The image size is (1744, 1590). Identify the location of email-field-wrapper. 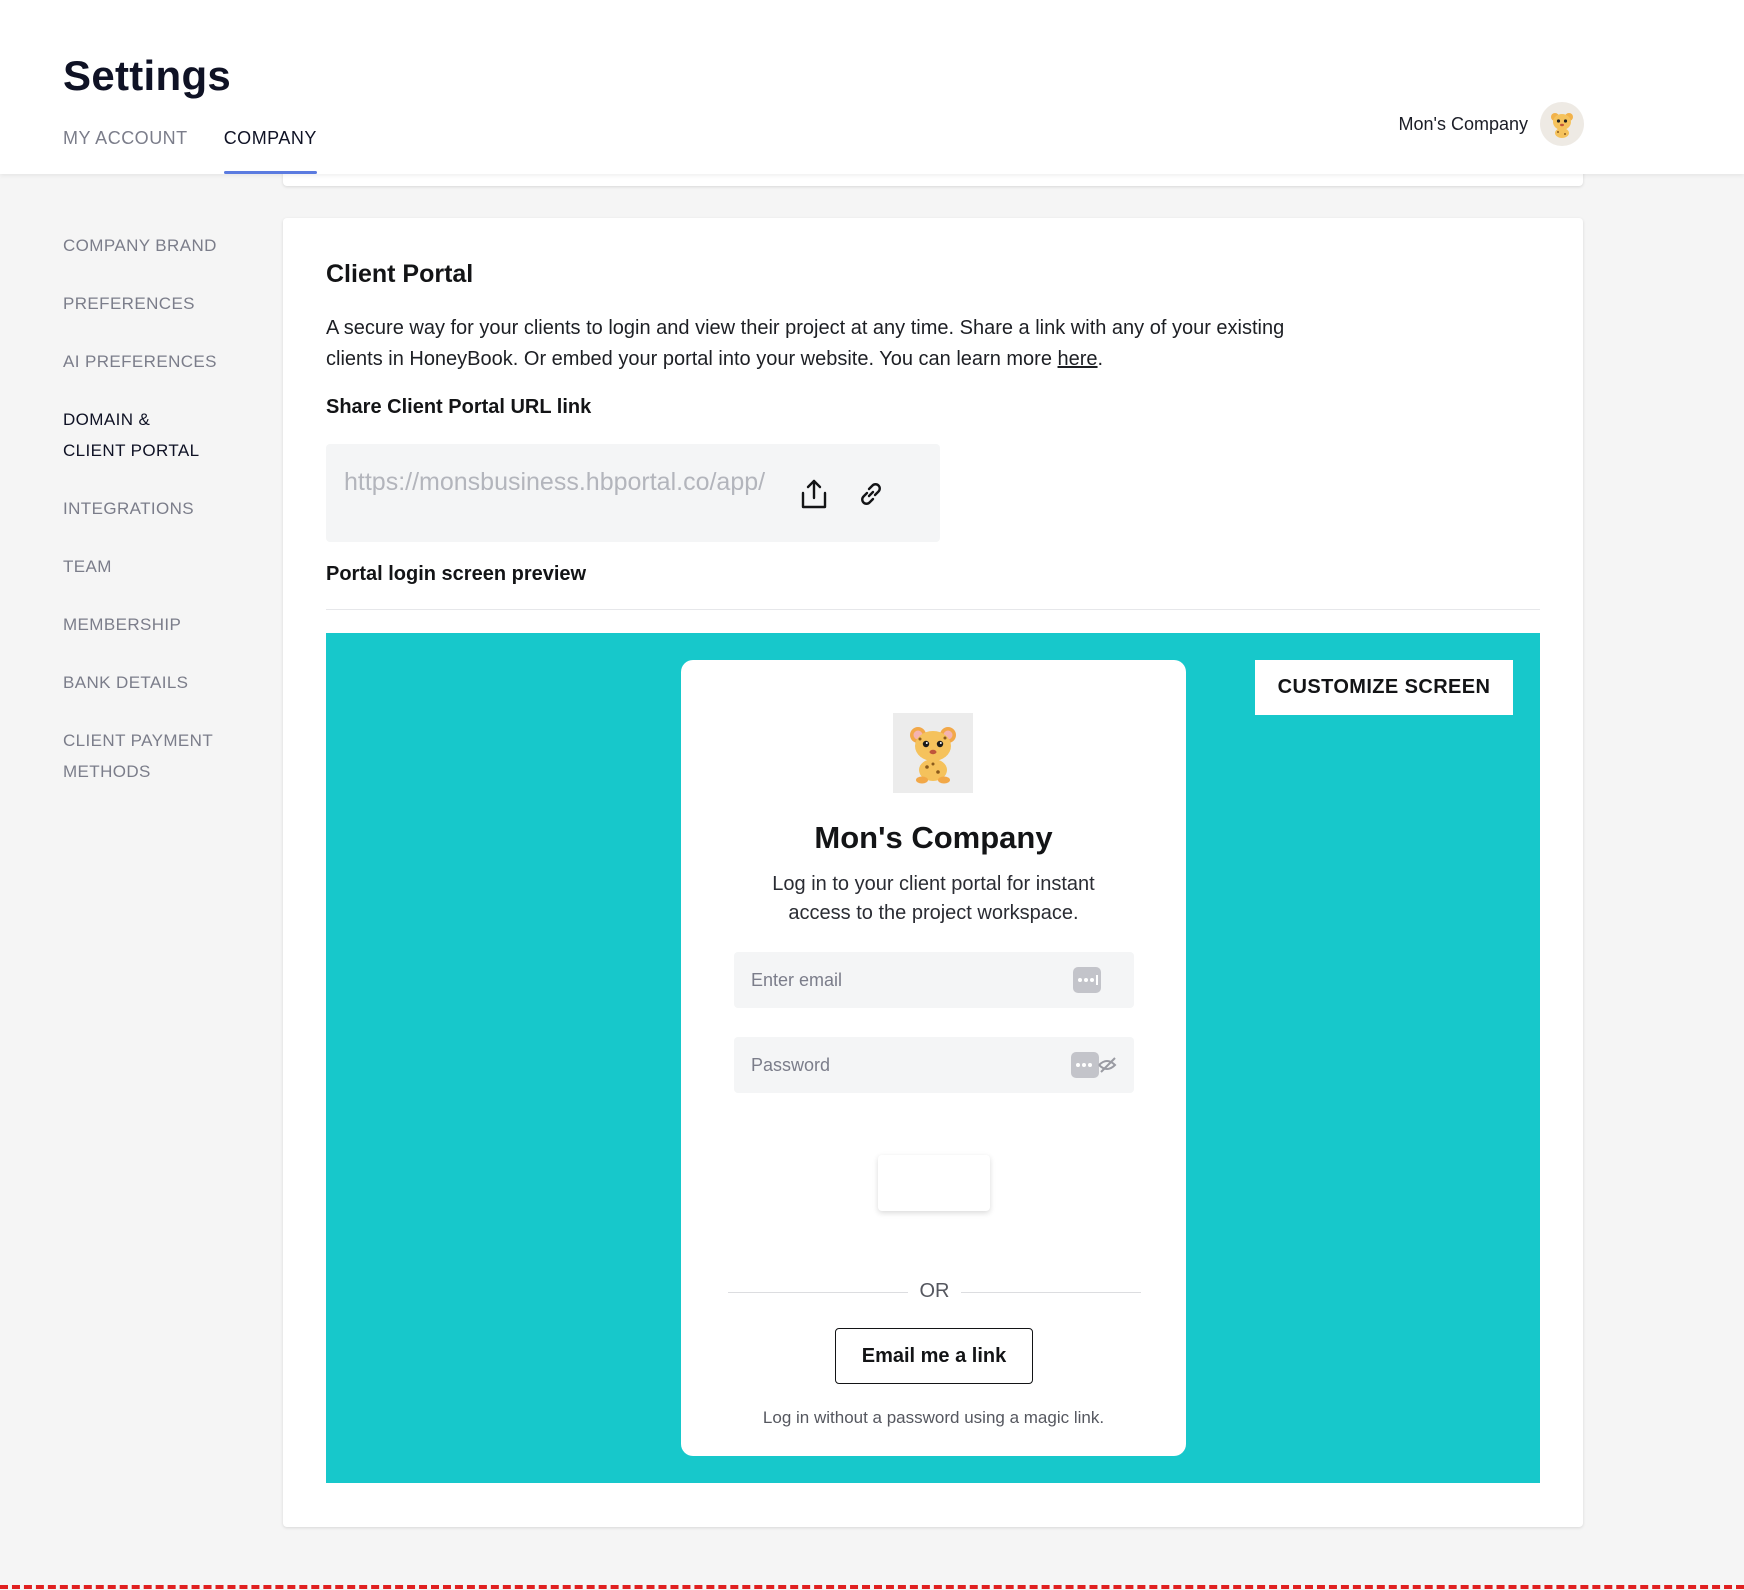
(934, 980).